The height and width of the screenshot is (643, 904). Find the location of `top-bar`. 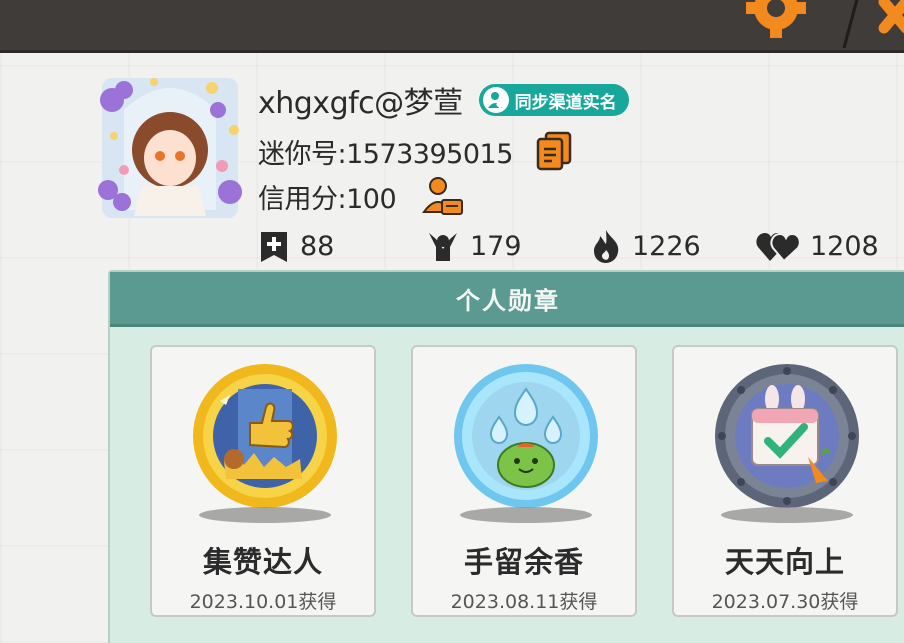

top-bar is located at coordinates (452, 26).